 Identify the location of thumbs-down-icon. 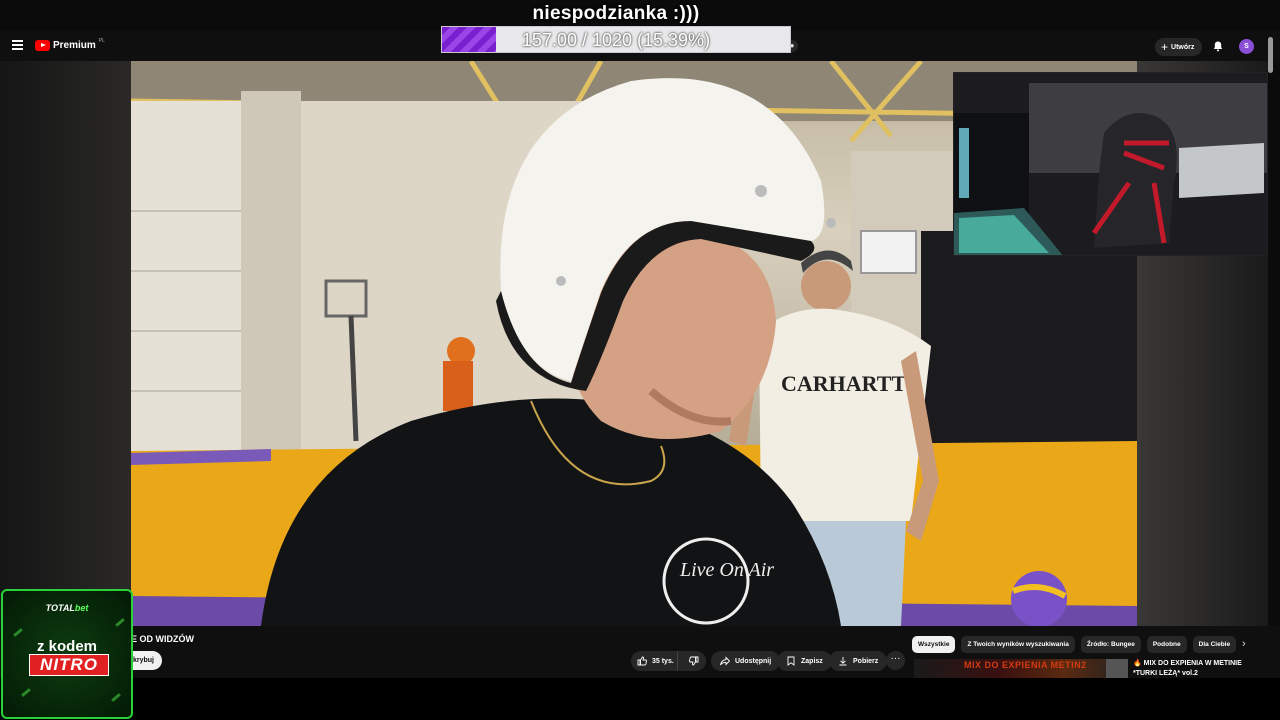
(694, 661).